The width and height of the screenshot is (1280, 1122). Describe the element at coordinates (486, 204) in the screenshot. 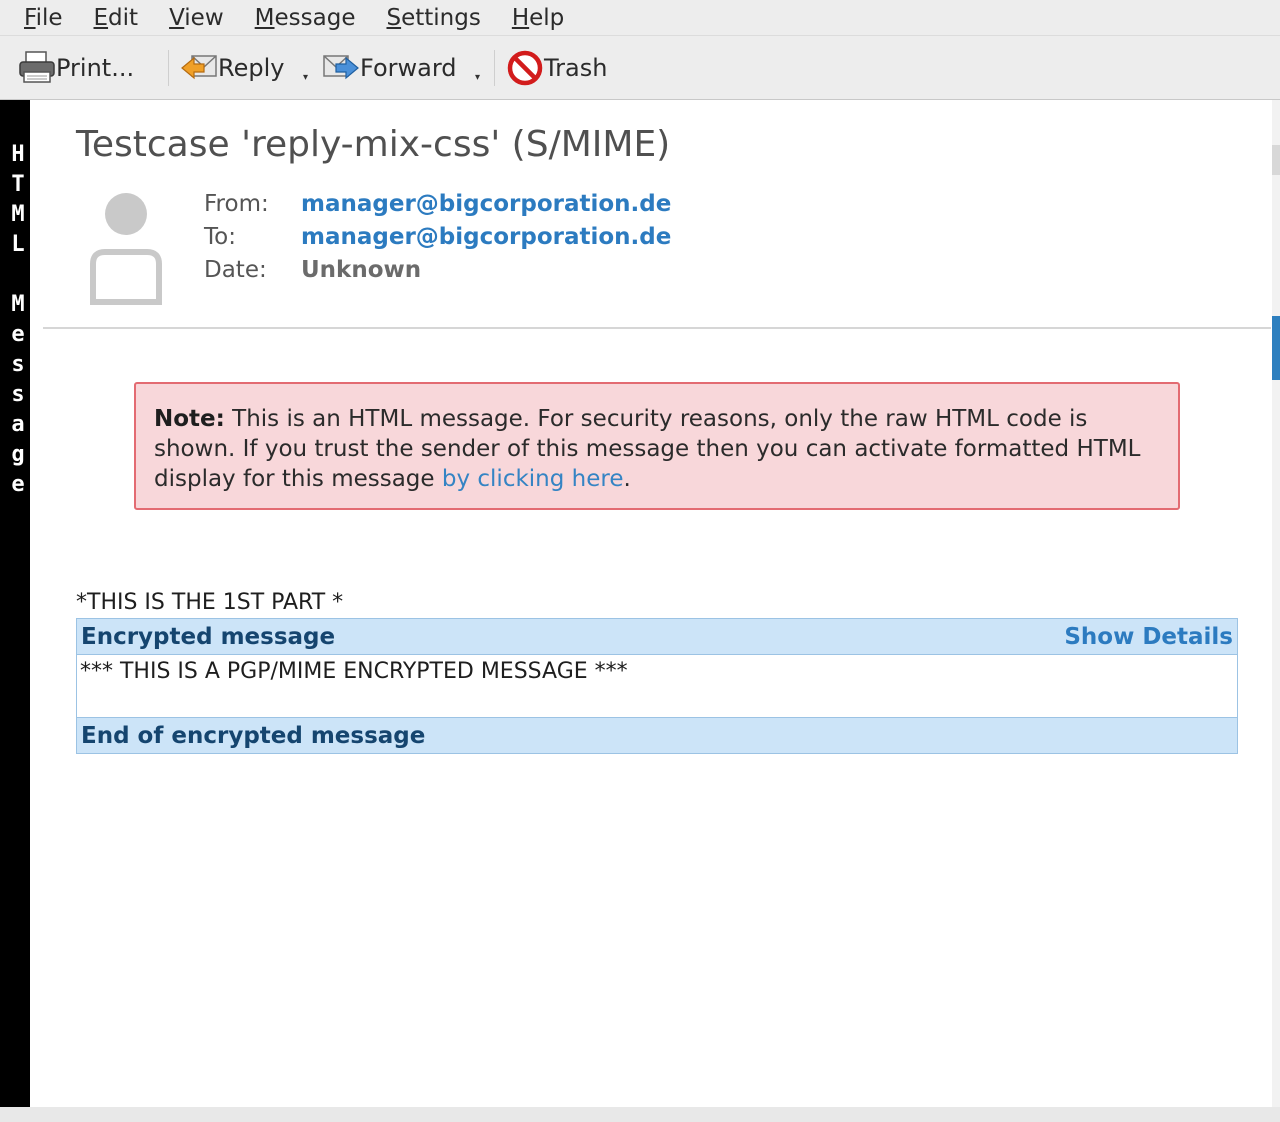

I see `from-address-link: manager@bigcorporation.de` at that location.